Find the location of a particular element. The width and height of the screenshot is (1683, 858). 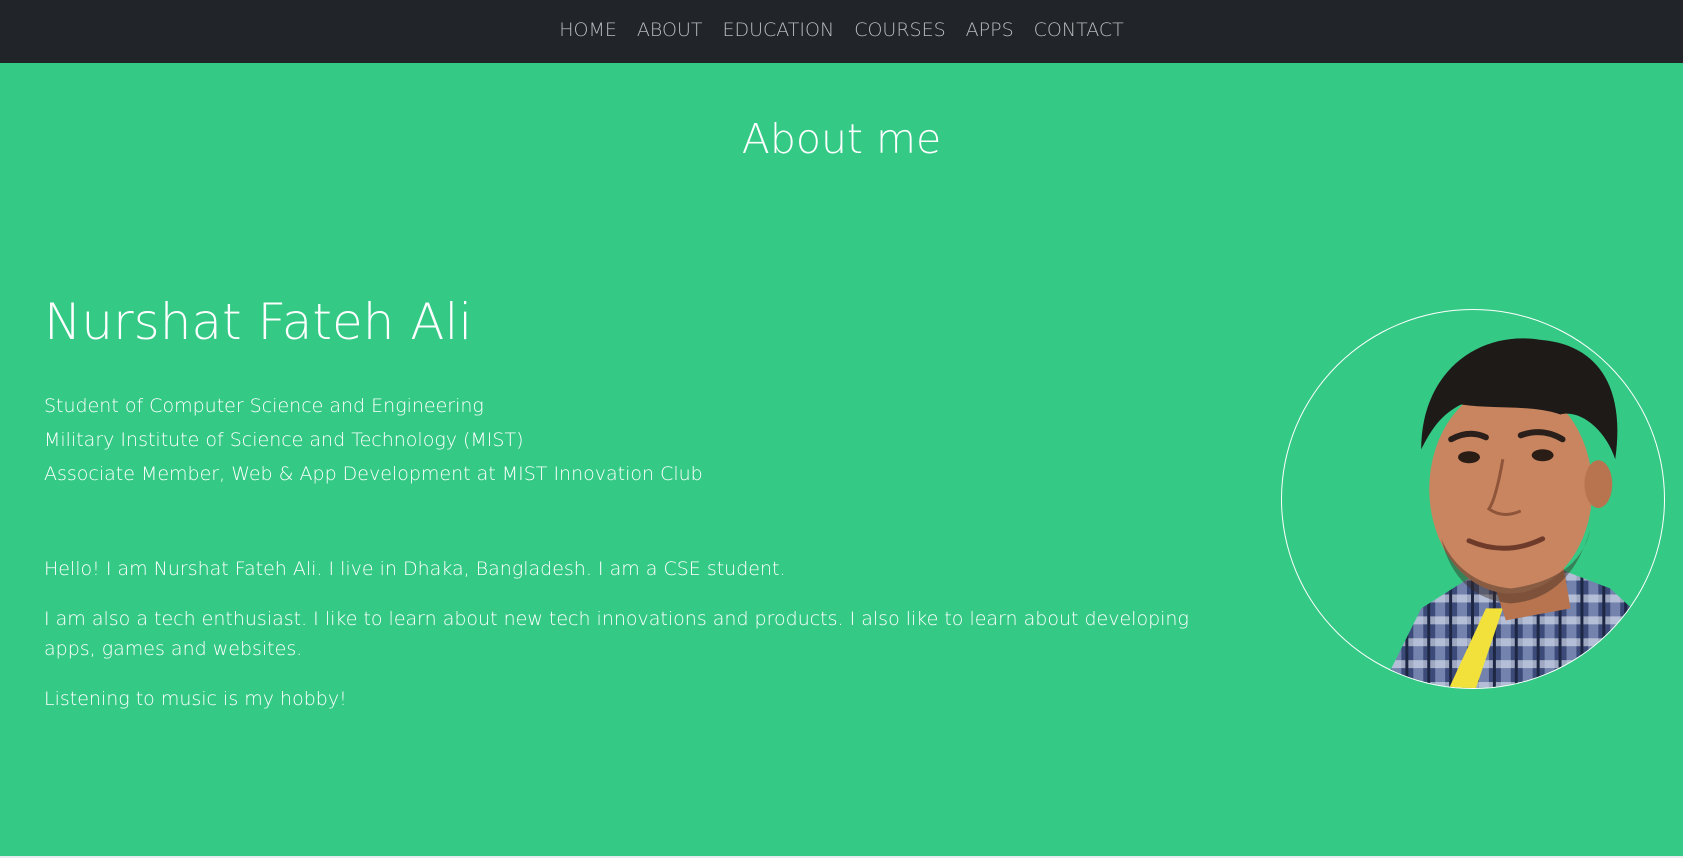

nav-item-education: EDUCATION is located at coordinates (778, 30).